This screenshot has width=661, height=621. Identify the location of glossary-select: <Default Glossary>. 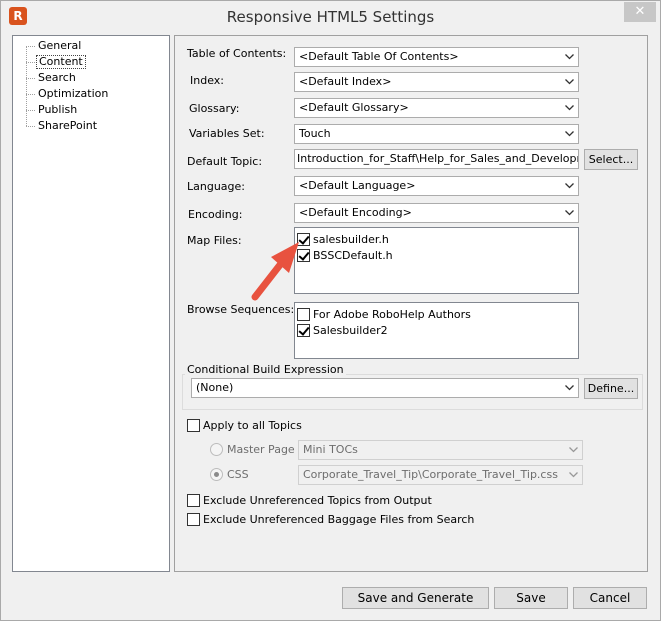
(436, 108).